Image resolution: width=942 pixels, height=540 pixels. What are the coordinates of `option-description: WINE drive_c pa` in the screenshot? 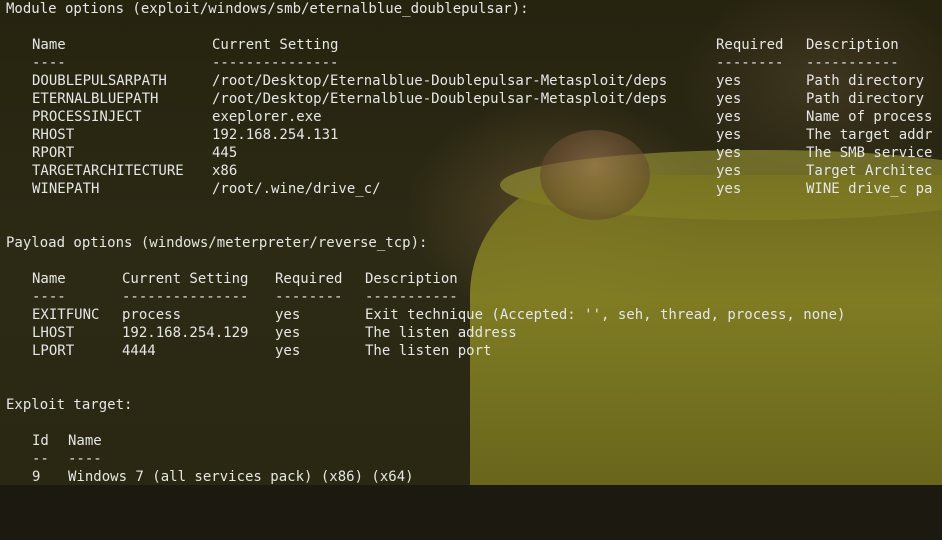 It's located at (869, 189).